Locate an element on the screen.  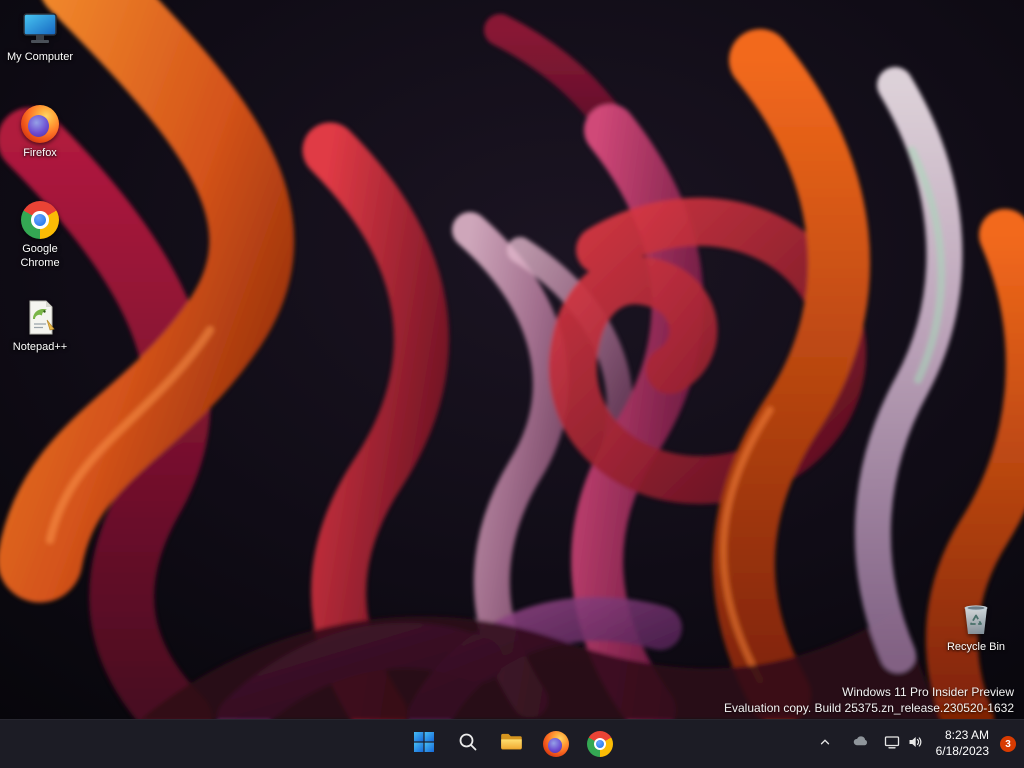
search-button is located at coordinates (468, 744).